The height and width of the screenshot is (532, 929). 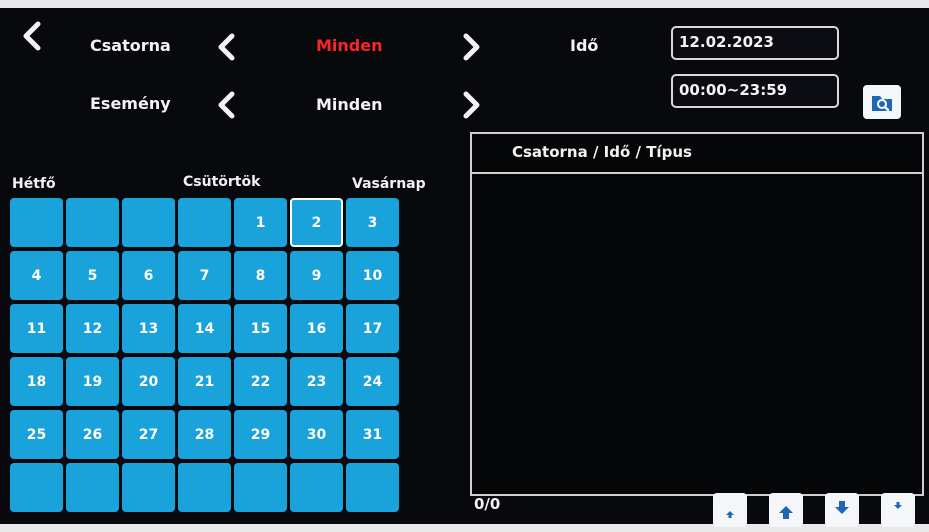 What do you see at coordinates (130, 103) in the screenshot?
I see `event-label: Esemény` at bounding box center [130, 103].